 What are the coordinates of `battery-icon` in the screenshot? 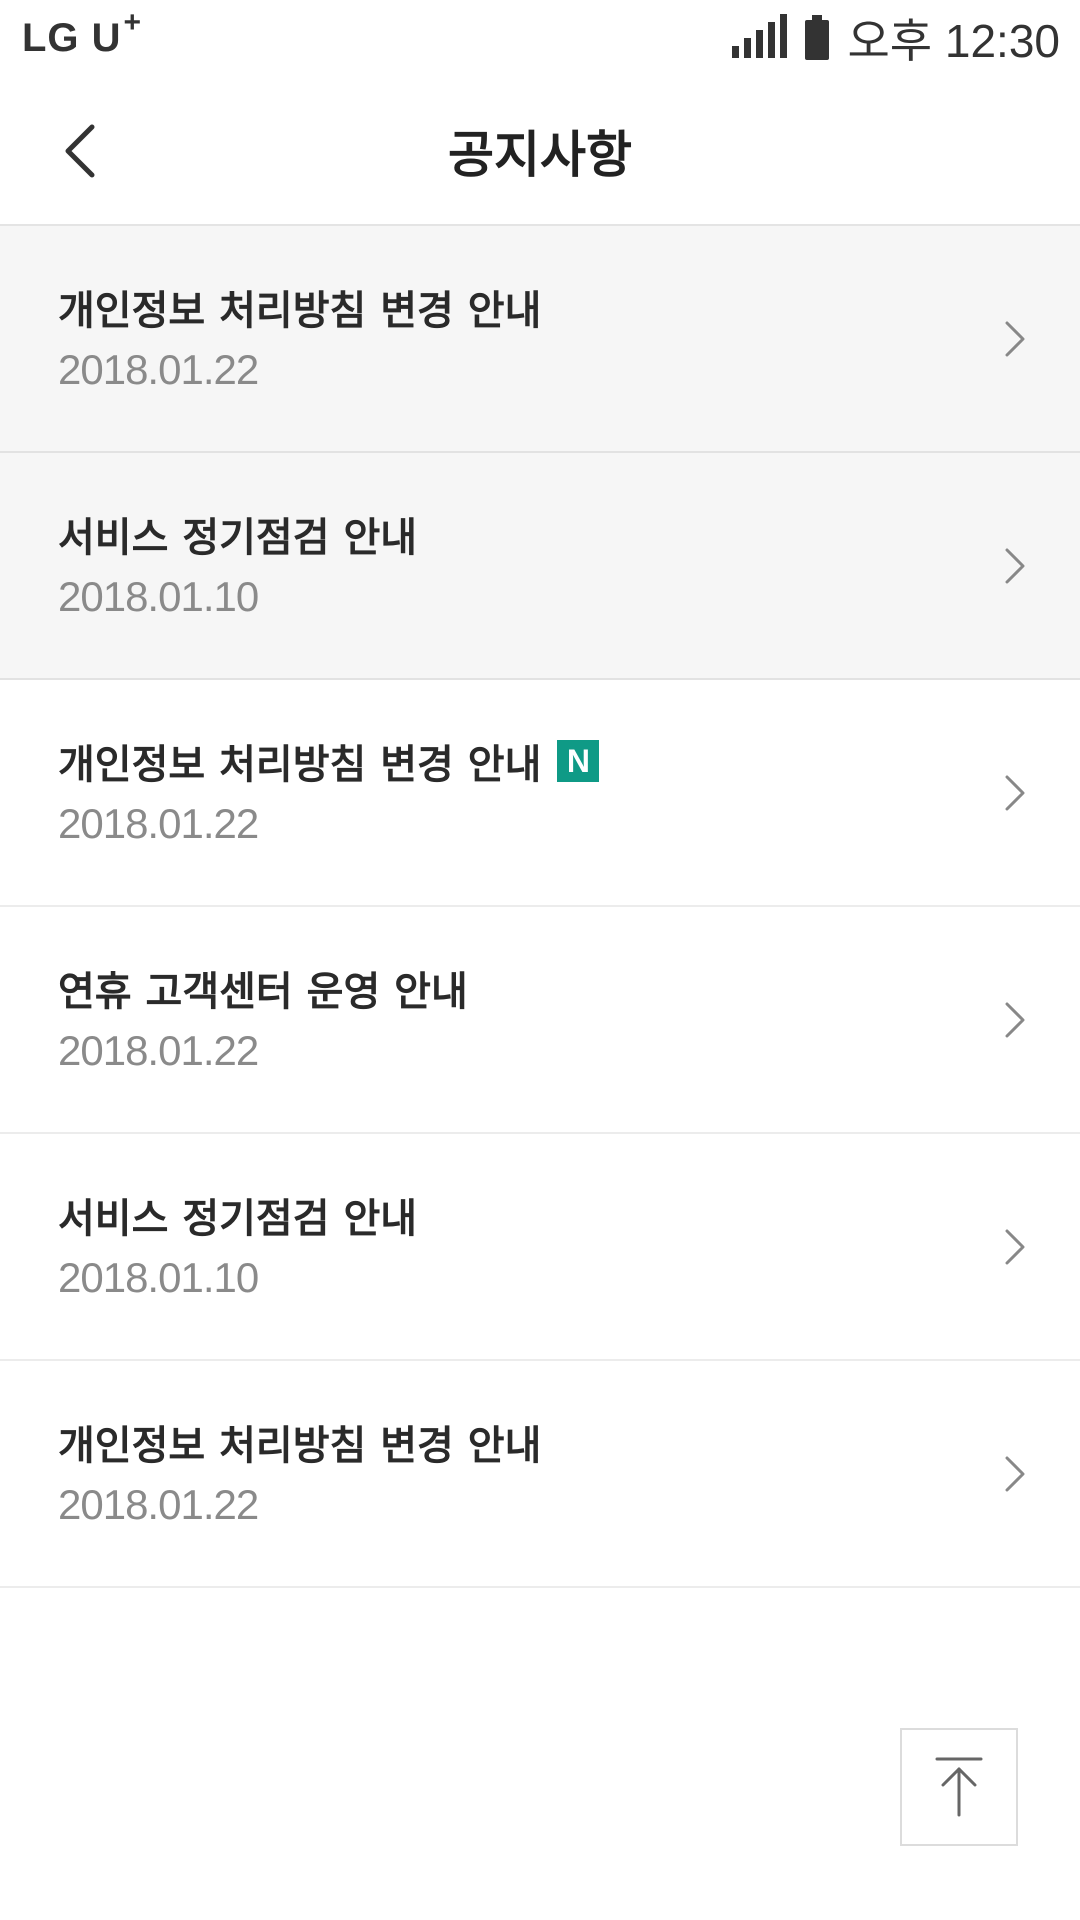 It's located at (817, 37).